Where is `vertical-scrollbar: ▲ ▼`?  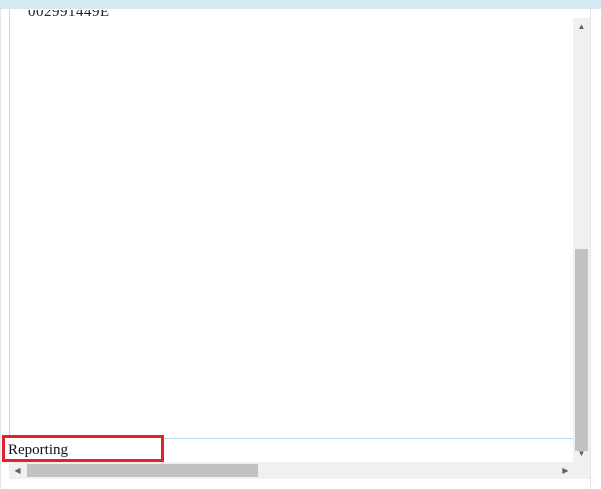 vertical-scrollbar: ▲ ▼ is located at coordinates (581, 240).